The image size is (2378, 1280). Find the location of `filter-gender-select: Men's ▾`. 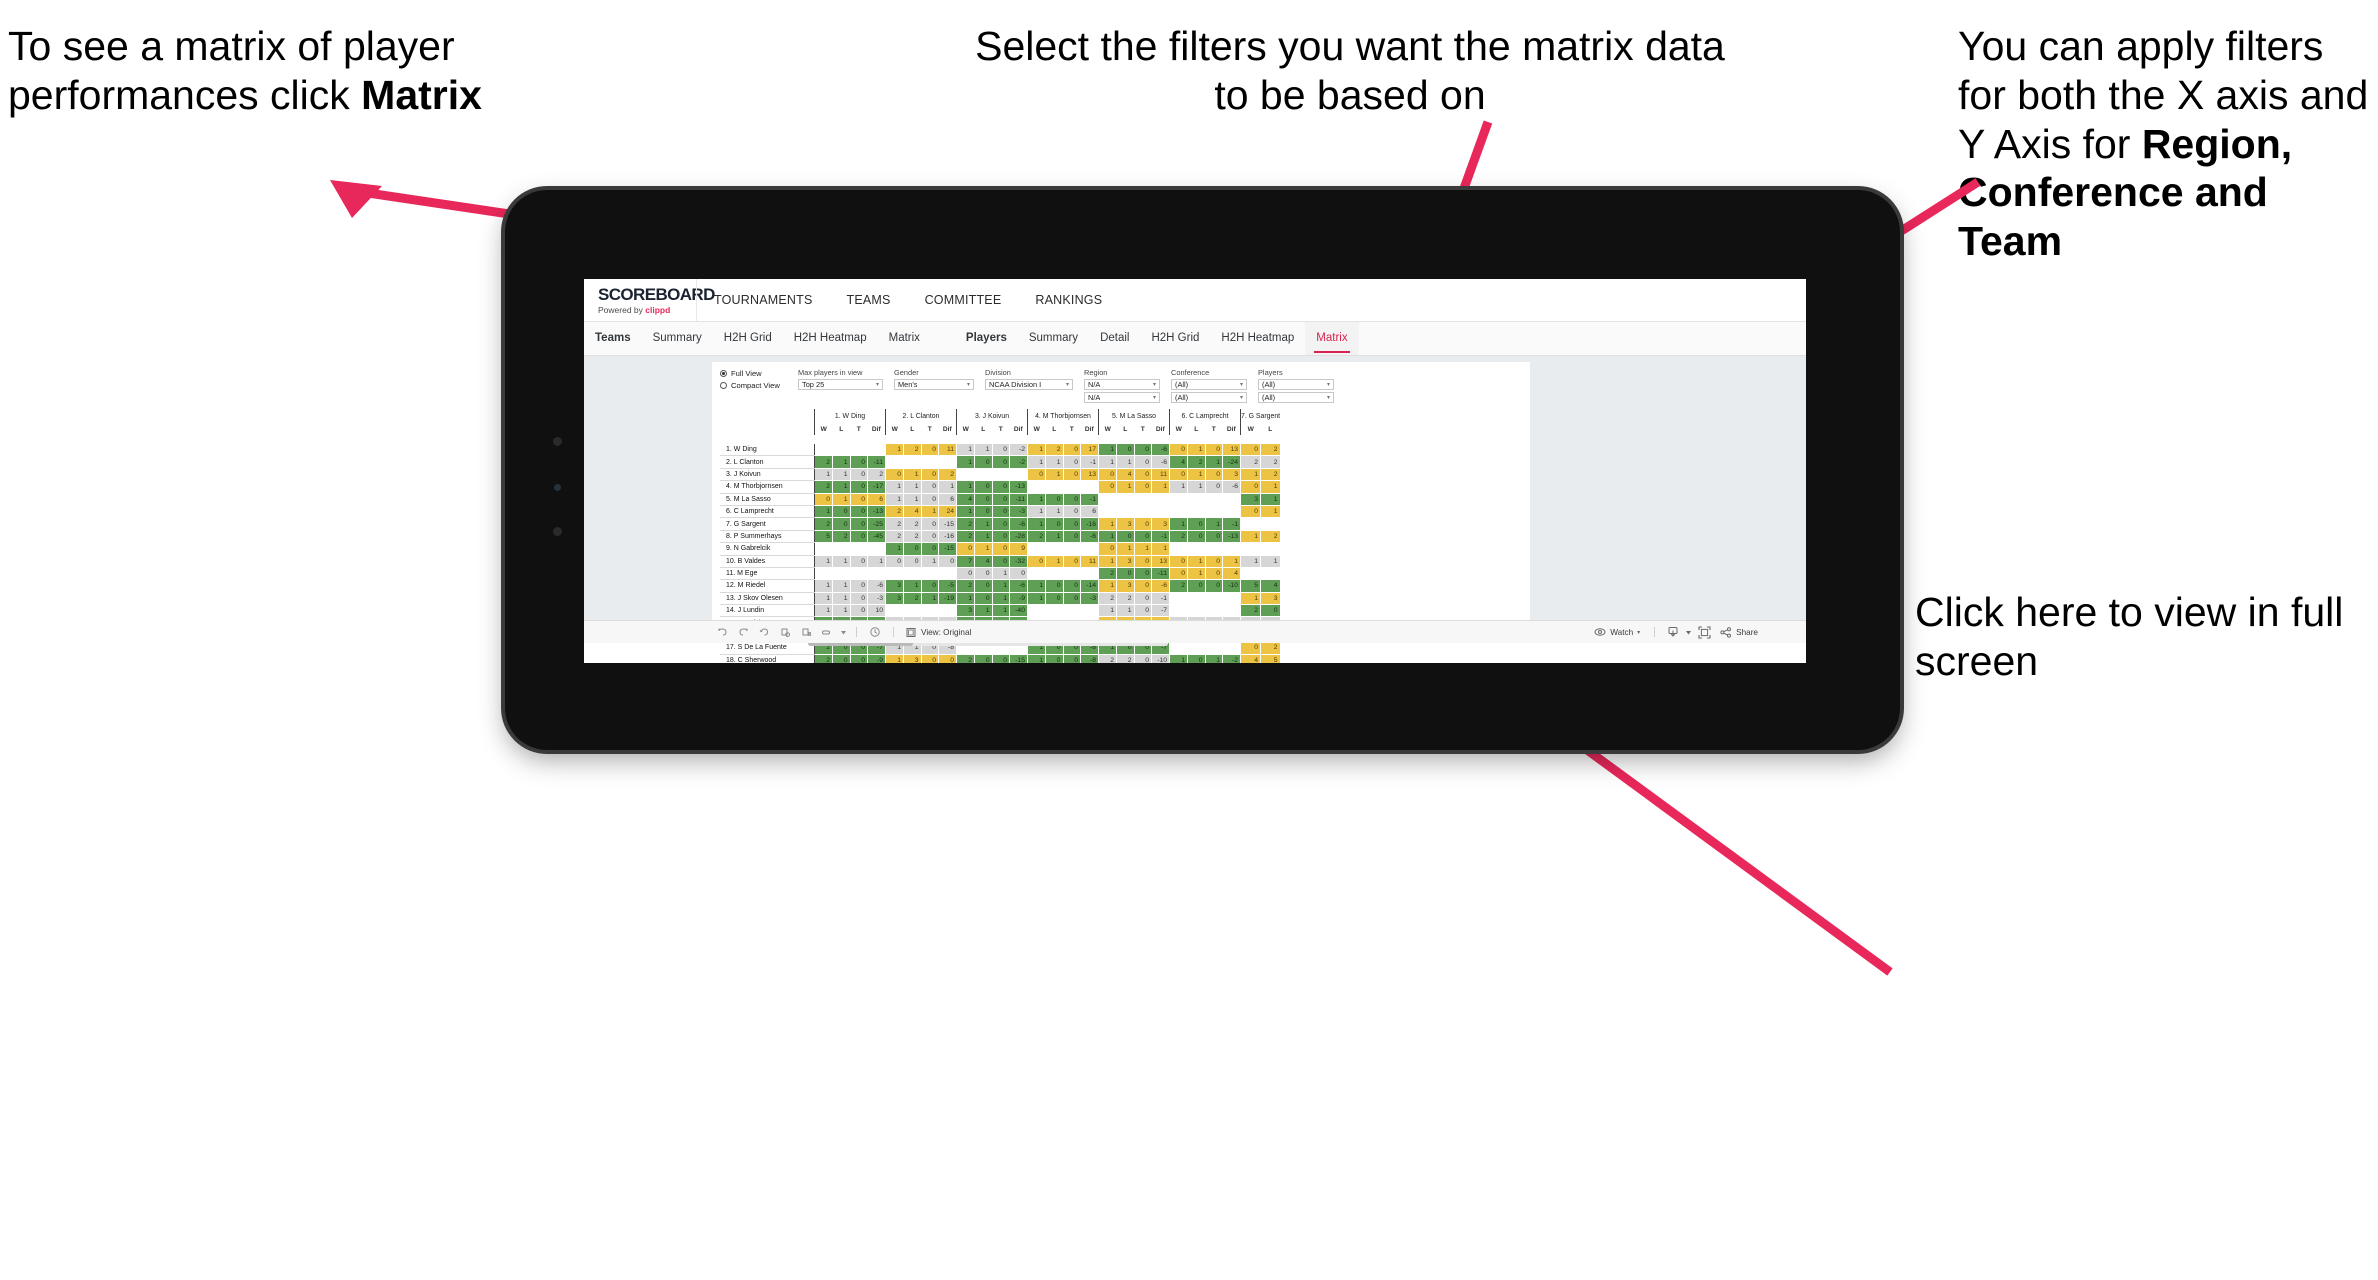

filter-gender-select: Men's ▾ is located at coordinates (934, 384).